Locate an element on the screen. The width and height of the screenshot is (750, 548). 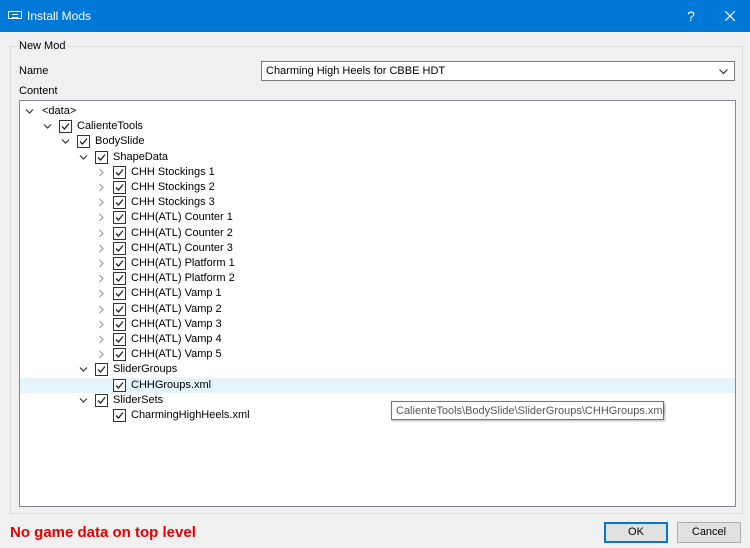
tree-item-label: CHH(ATL) Platform 1 is located at coordinates (183, 263).